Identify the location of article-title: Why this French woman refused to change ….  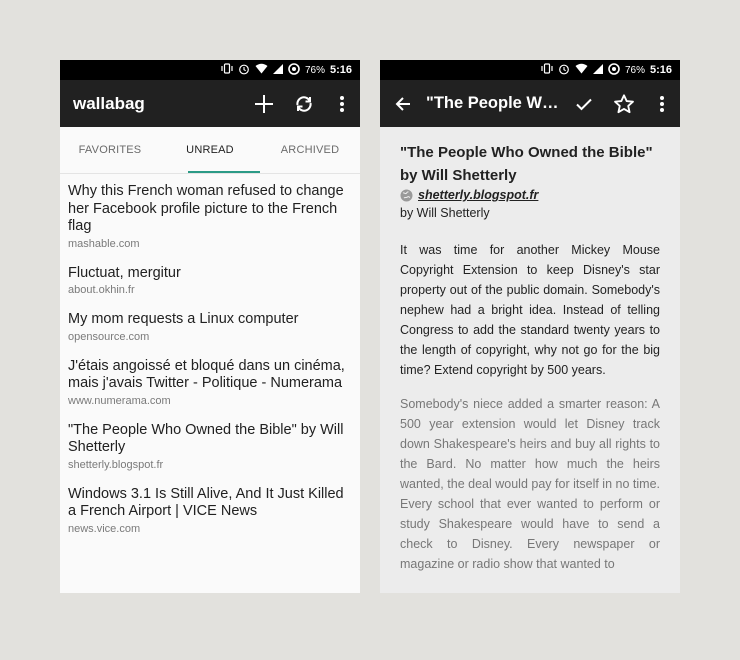
(206, 208).